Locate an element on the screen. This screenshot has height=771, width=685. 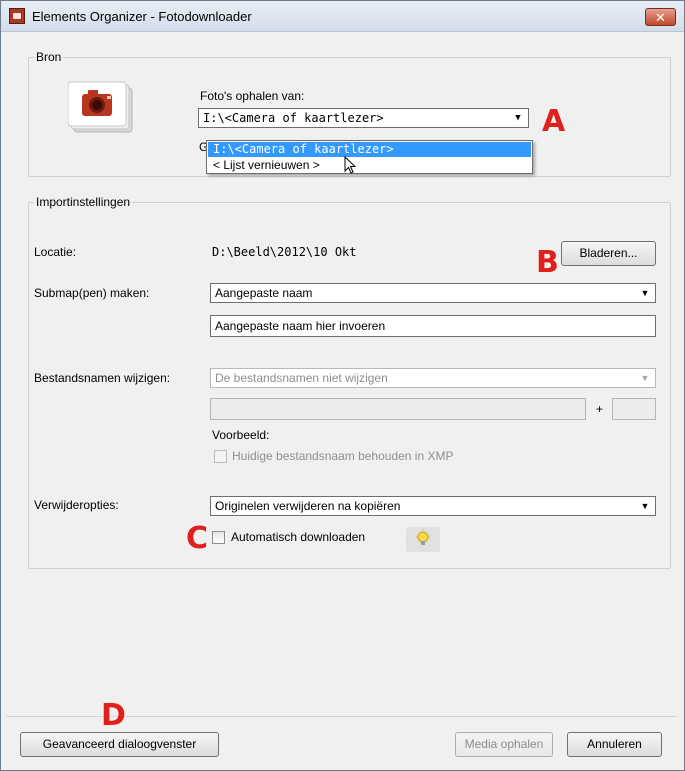
location-value: D:\Beeld\2012\10 Okt is located at coordinates (284, 252).